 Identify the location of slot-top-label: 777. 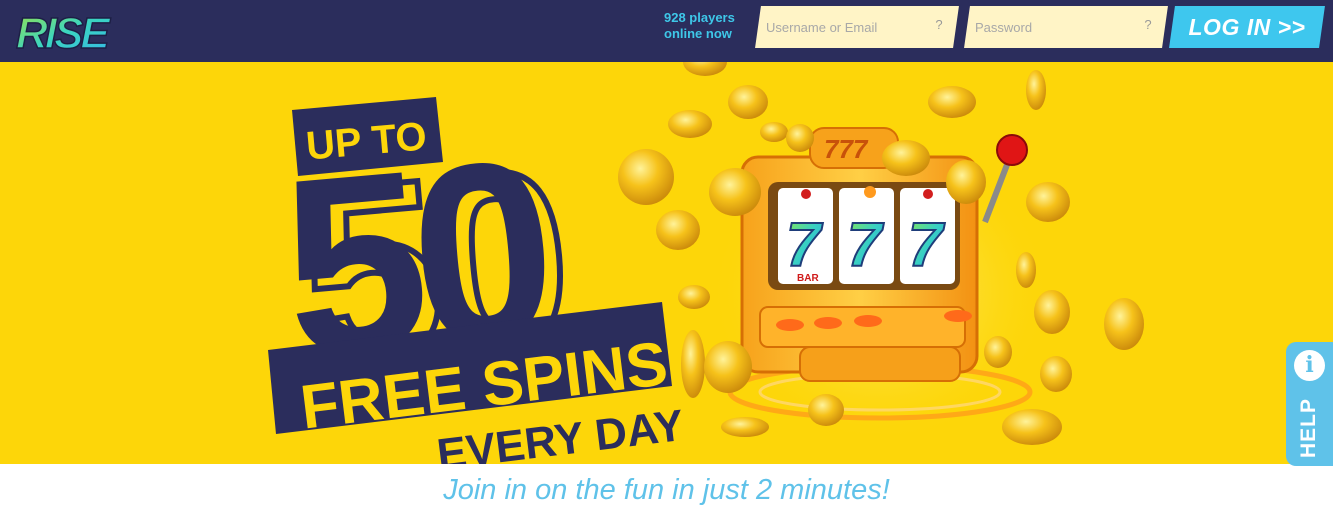
(846, 149).